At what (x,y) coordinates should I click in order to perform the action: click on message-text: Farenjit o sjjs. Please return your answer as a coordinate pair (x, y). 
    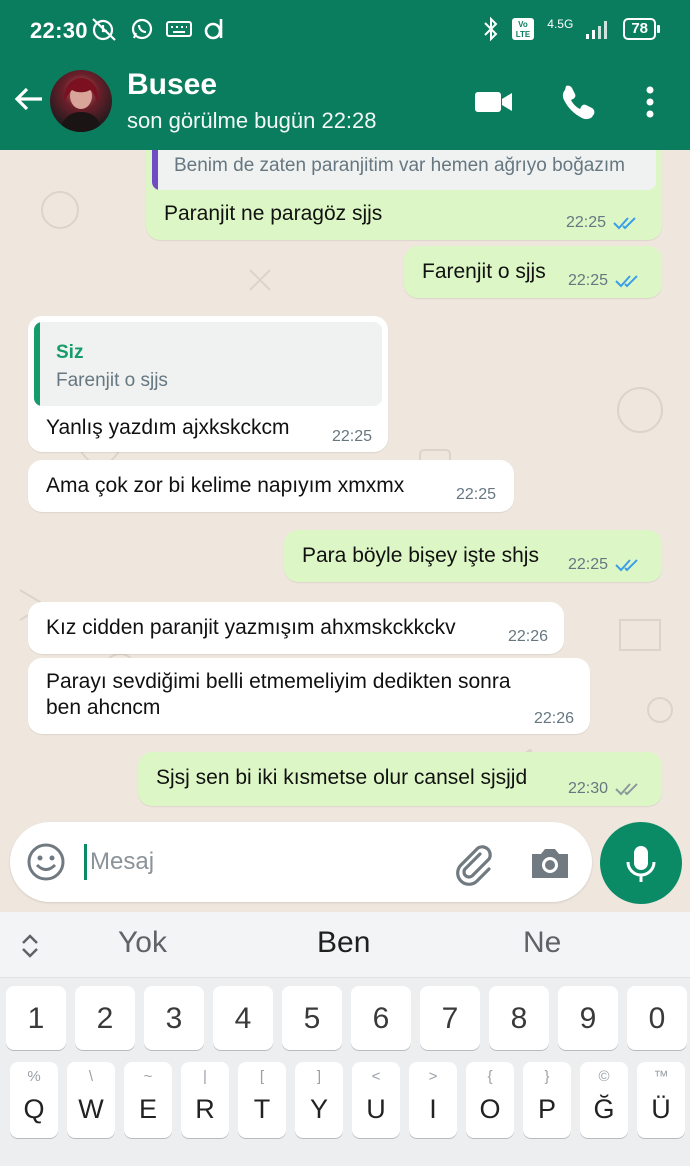
    Looking at the image, I should click on (484, 271).